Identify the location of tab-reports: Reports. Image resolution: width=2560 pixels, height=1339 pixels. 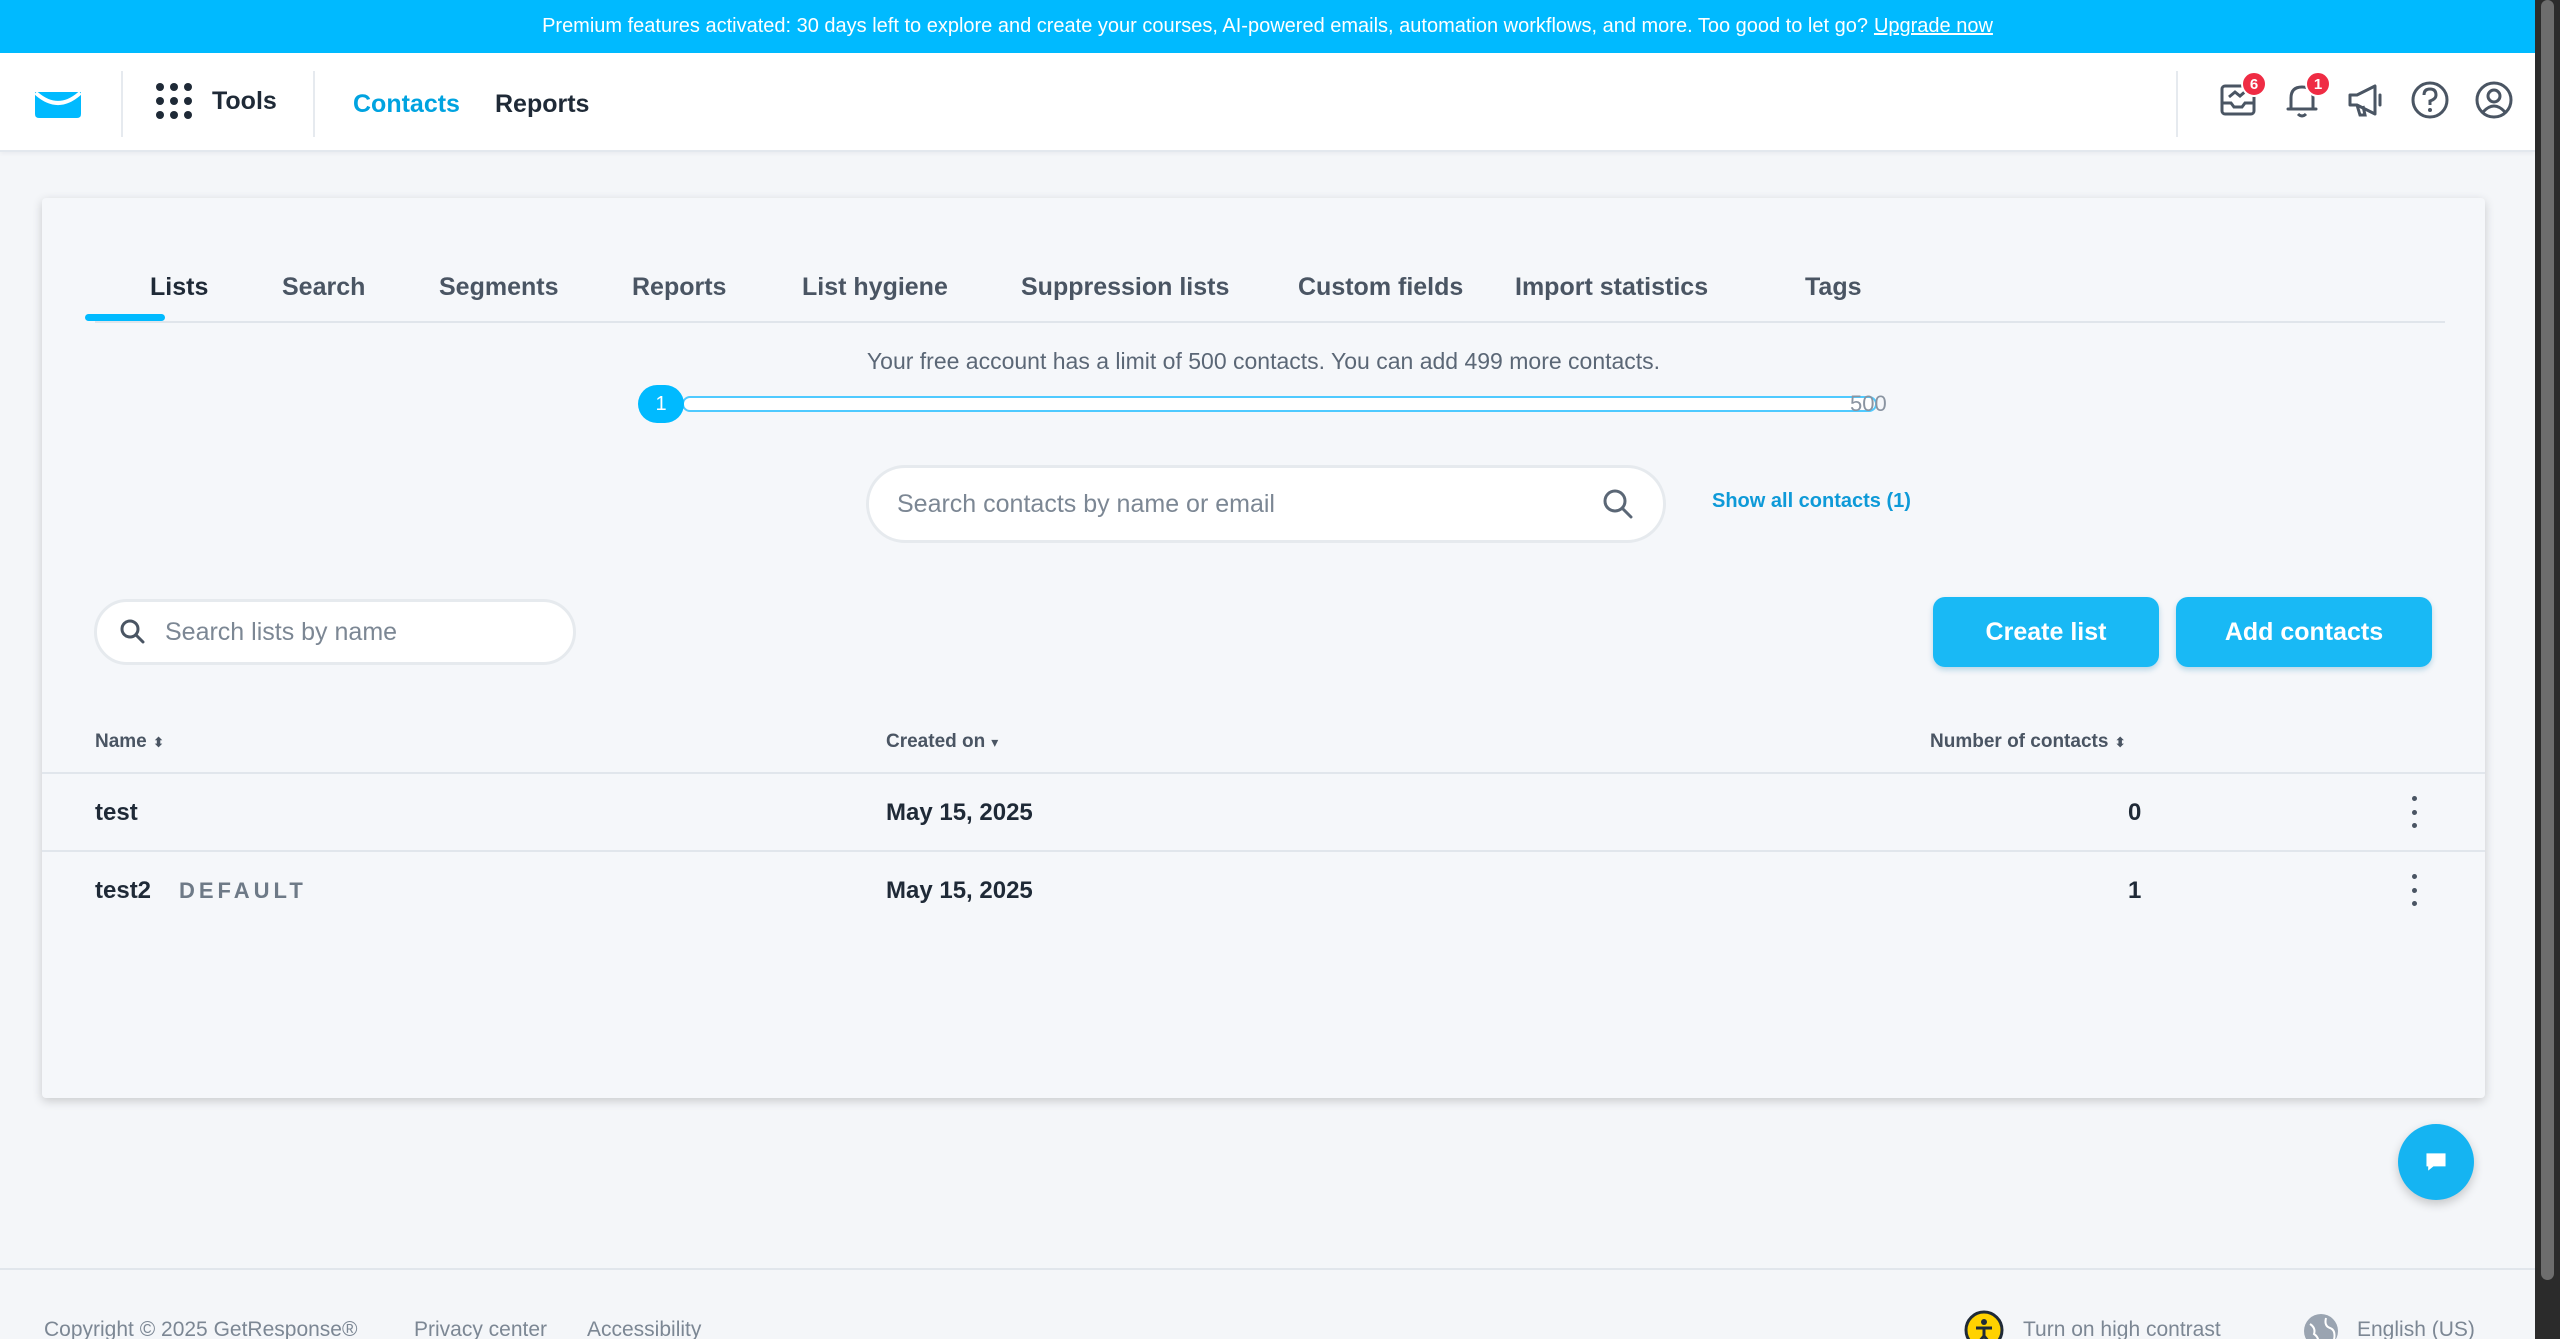
(679, 287).